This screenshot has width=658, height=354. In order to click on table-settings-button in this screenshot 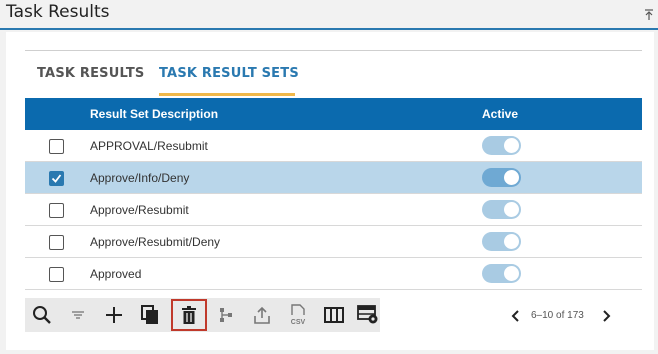, I will do `click(368, 315)`.